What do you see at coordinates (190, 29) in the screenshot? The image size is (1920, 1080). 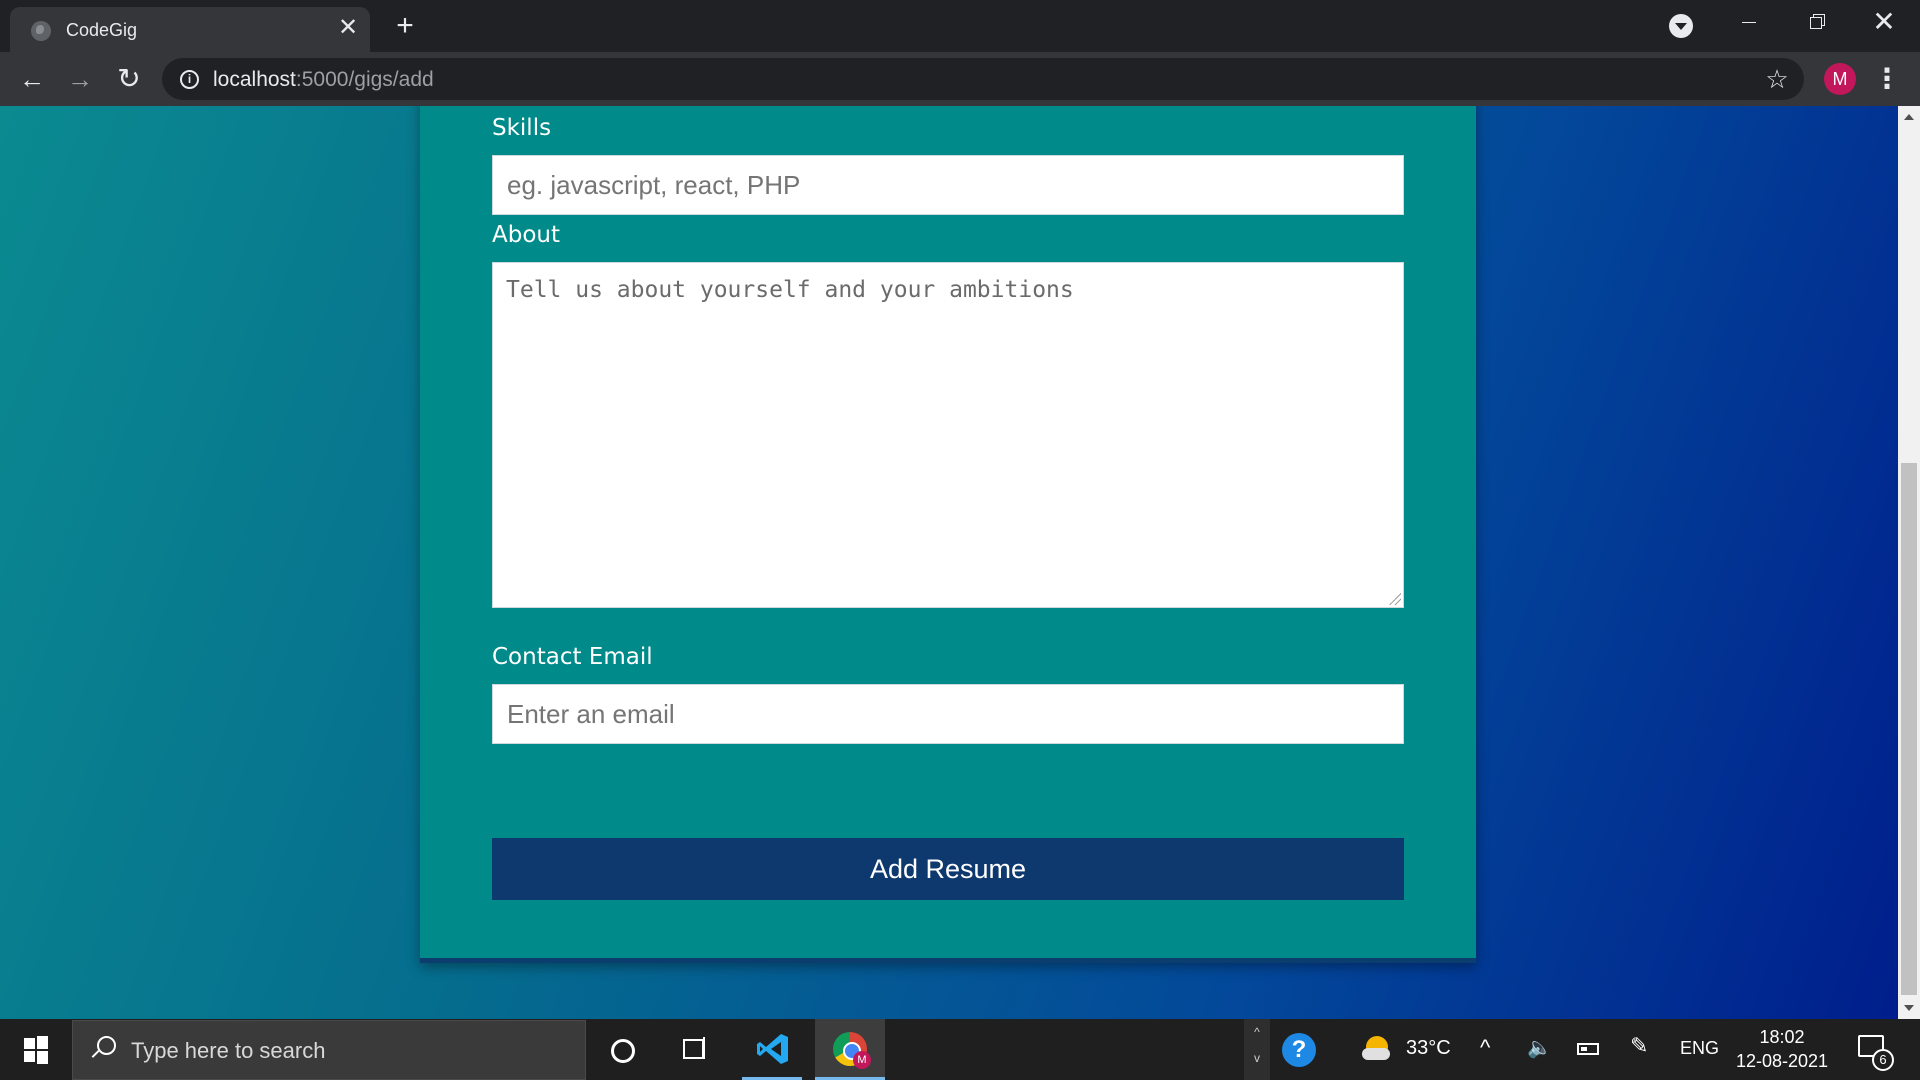 I see `browser-tab: CodeGig ✕` at bounding box center [190, 29].